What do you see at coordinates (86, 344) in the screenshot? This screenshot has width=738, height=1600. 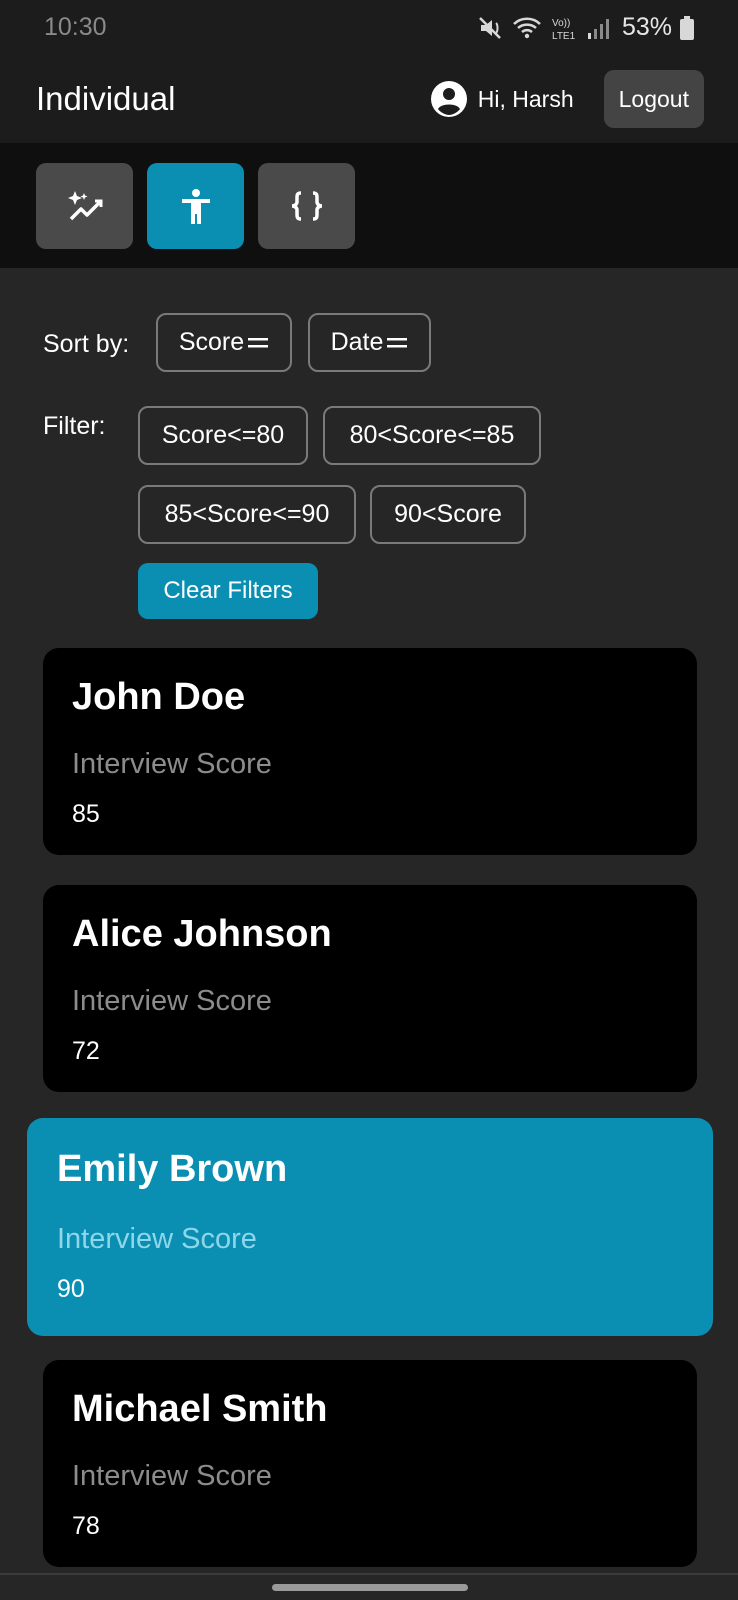 I see `sort-label: Sort by:` at bounding box center [86, 344].